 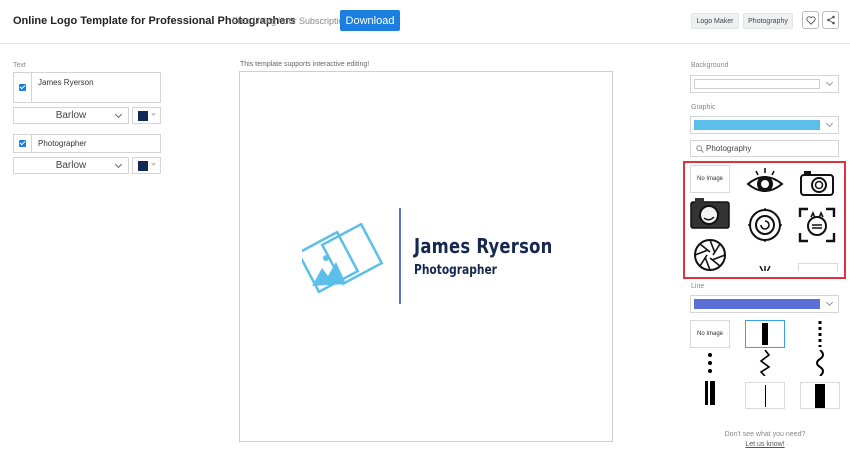 What do you see at coordinates (143, 116) in the screenshot?
I see `text-1-color-swatch` at bounding box center [143, 116].